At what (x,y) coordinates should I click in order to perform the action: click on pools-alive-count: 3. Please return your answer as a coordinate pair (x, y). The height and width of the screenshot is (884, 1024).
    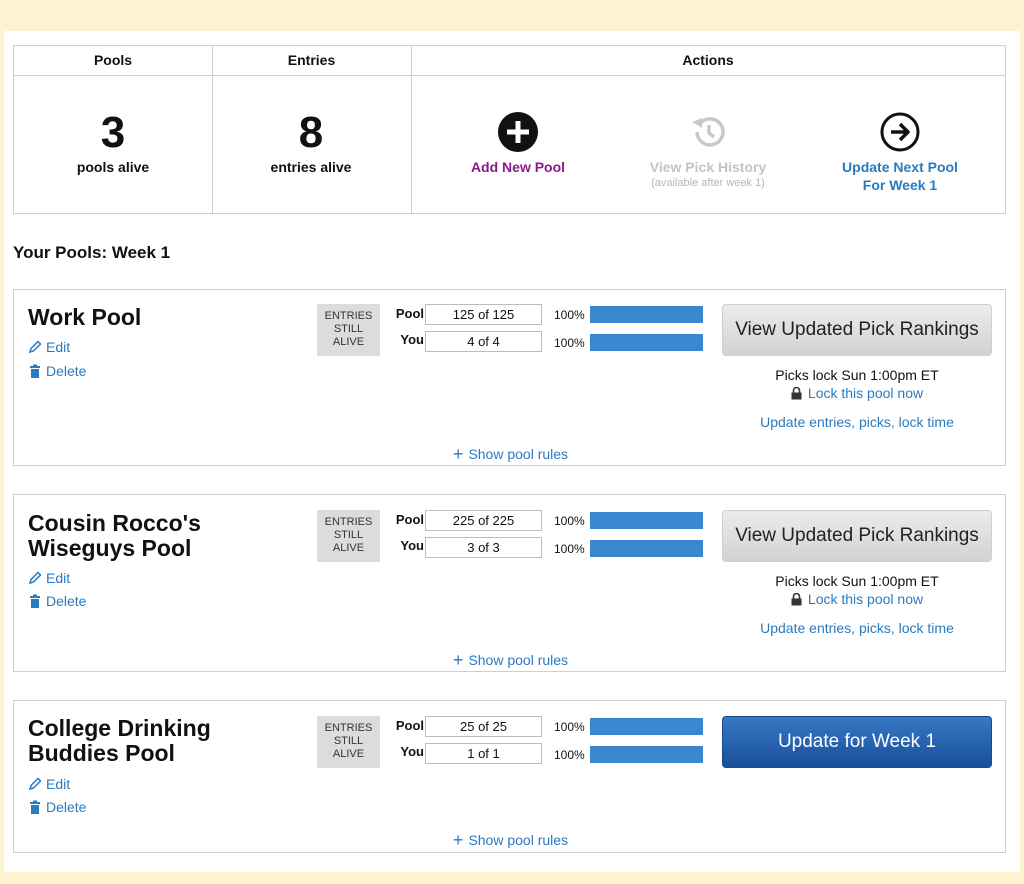
    Looking at the image, I should click on (113, 132).